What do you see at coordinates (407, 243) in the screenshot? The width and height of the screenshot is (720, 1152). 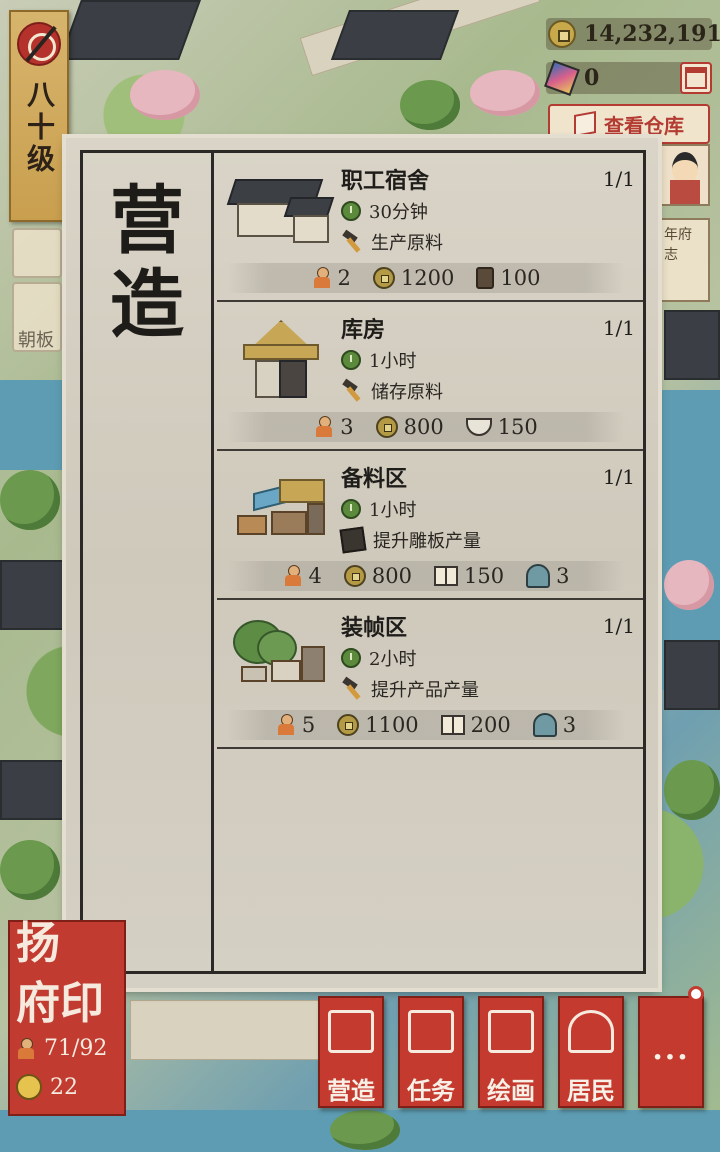 I see `building-effect: 生产原料` at bounding box center [407, 243].